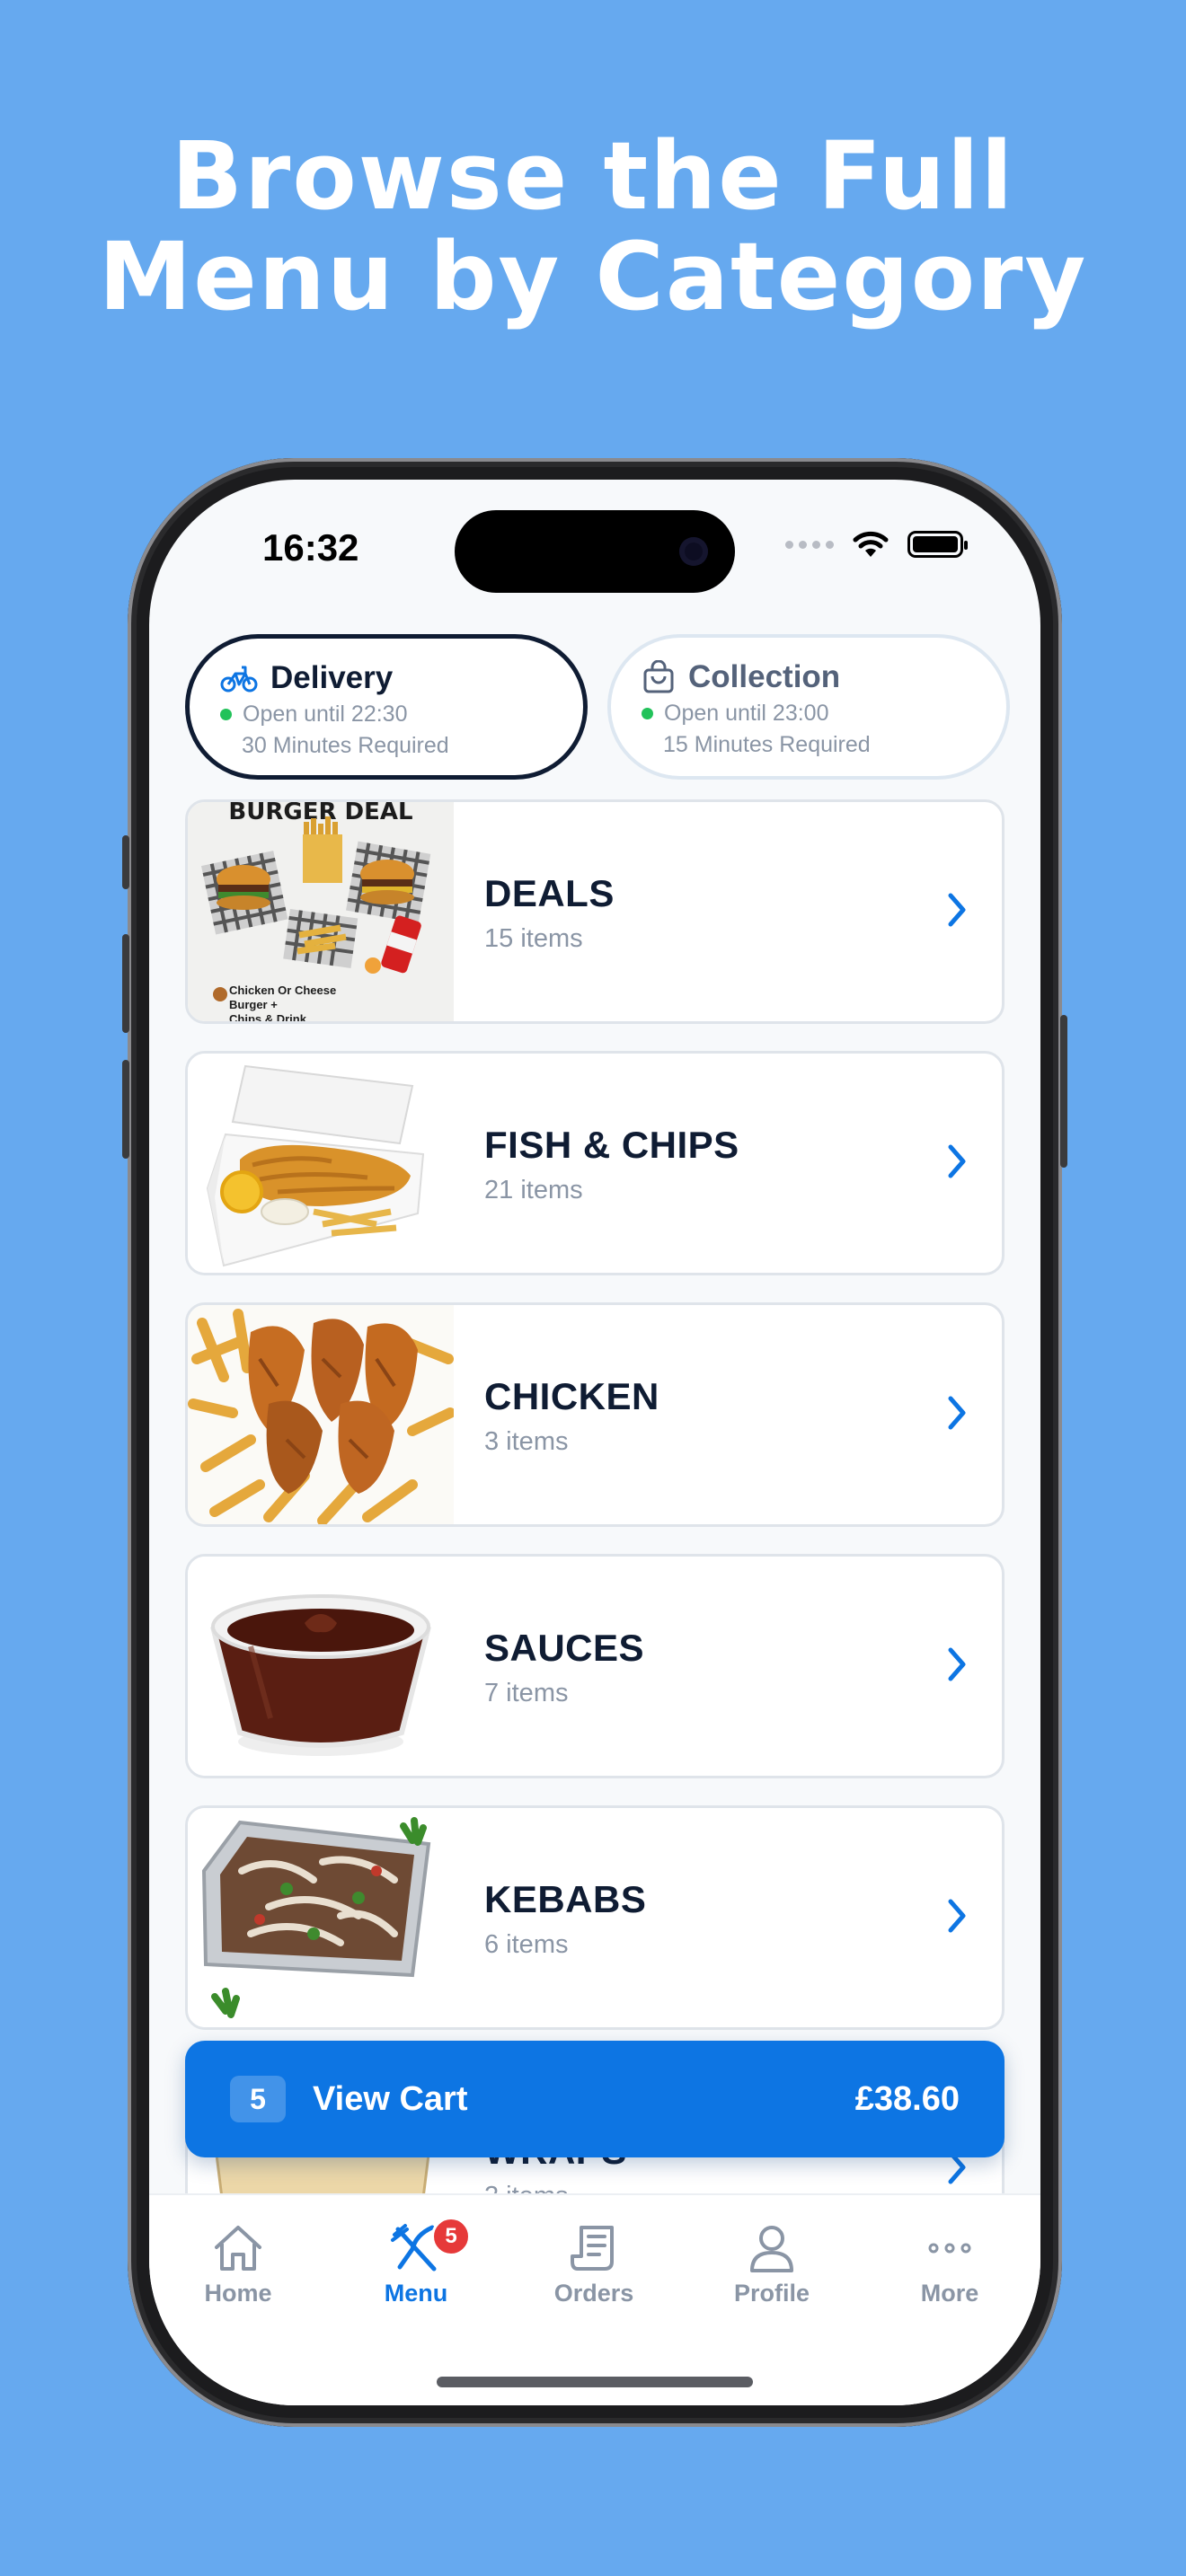 The width and height of the screenshot is (1186, 2576). What do you see at coordinates (595, 2382) in the screenshot?
I see `home-indicator` at bounding box center [595, 2382].